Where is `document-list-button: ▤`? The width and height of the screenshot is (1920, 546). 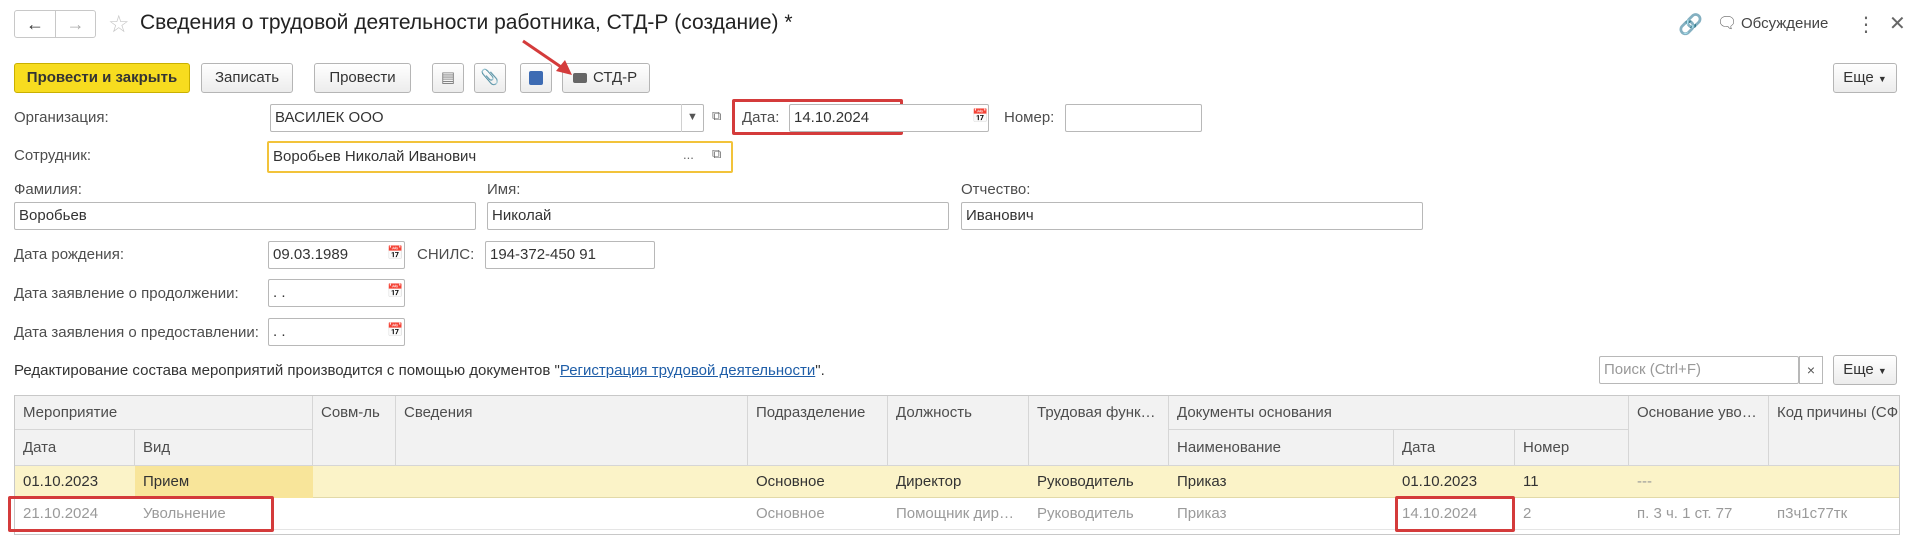
document-list-button: ▤ is located at coordinates (448, 78).